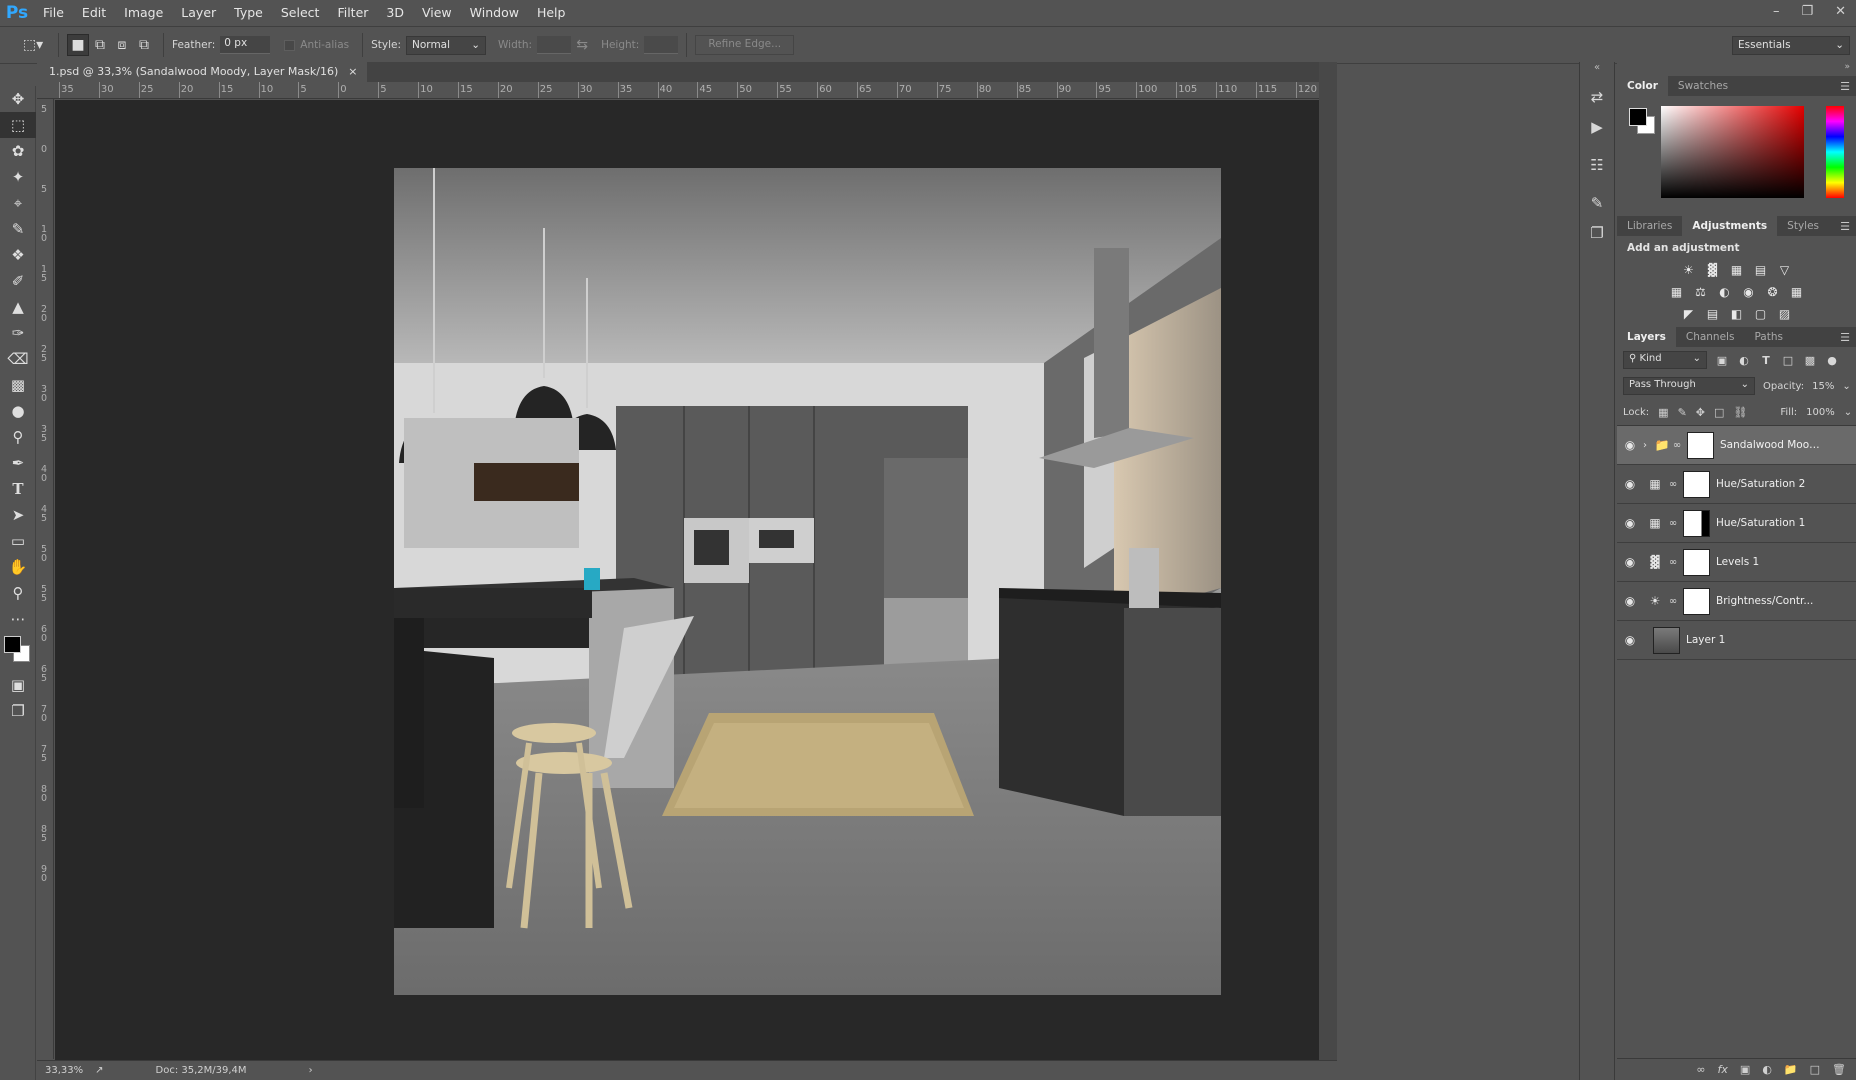  What do you see at coordinates (1666, 640) in the screenshot?
I see `layer-thumbnail` at bounding box center [1666, 640].